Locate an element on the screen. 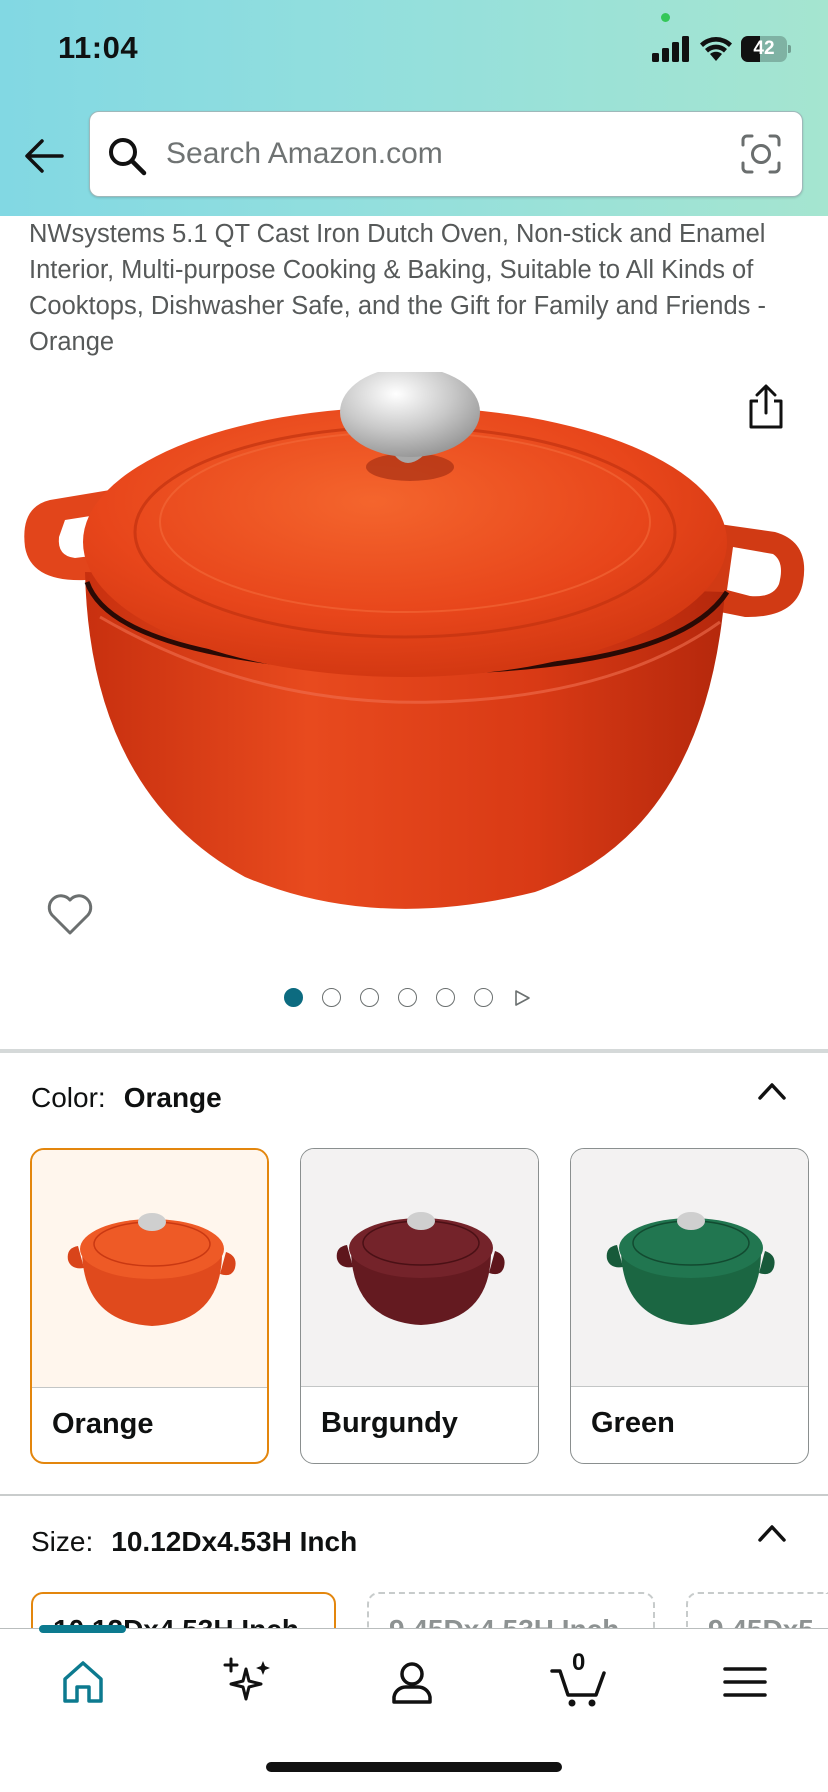 Image resolution: width=828 pixels, height=1792 pixels. nav-account-button is located at coordinates (412, 1681).